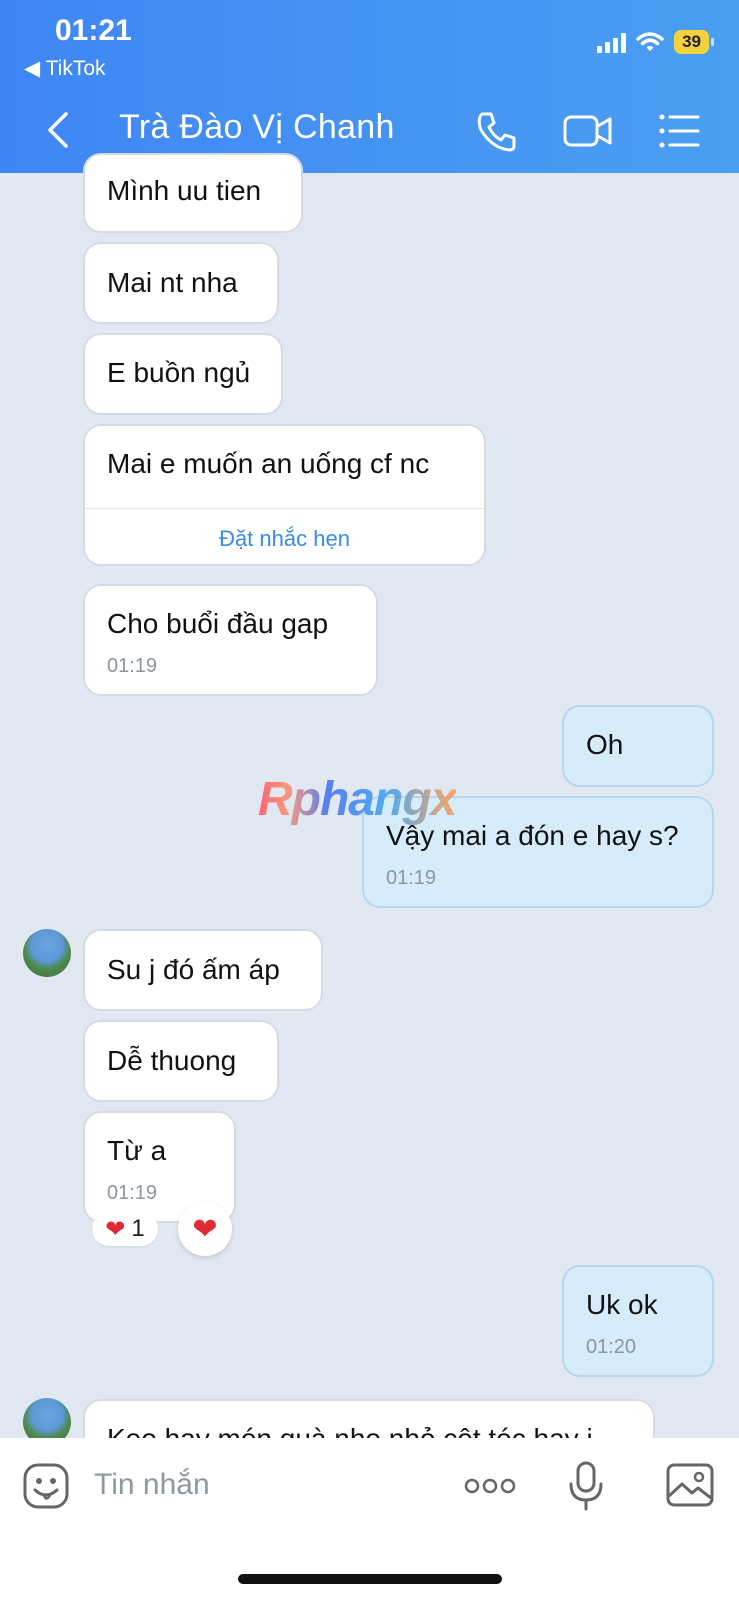 The image size is (739, 1600). What do you see at coordinates (638, 746) in the screenshot?
I see `message-bubble-outgoing: Oh` at bounding box center [638, 746].